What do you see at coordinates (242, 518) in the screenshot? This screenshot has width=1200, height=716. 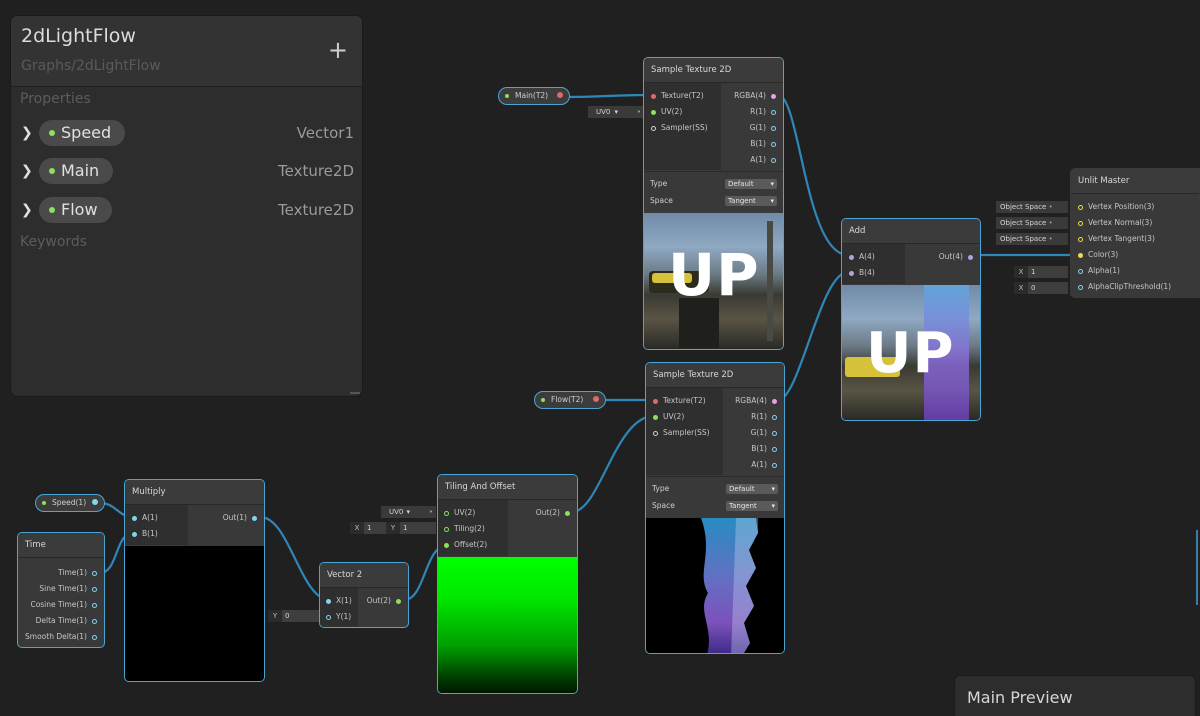 I see `output-port: Out(1)` at bounding box center [242, 518].